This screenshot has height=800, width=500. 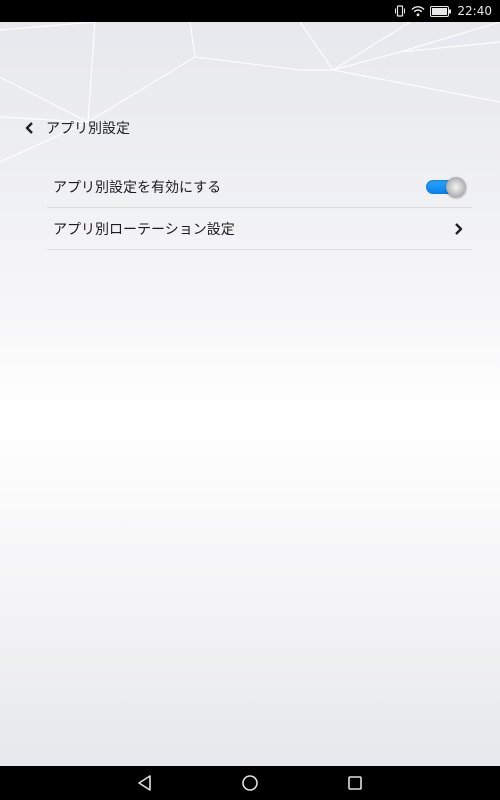 I want to click on nav-home-button, so click(x=250, y=783).